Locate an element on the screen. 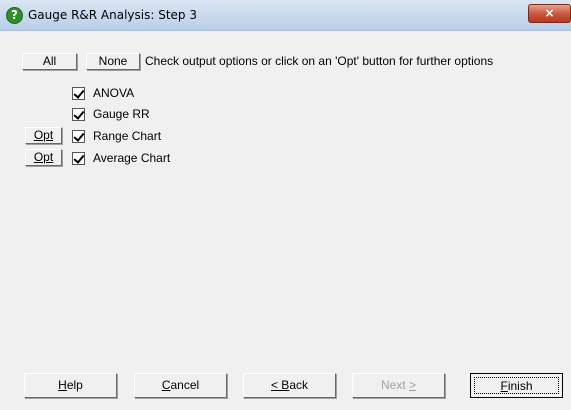  select-all-button: All is located at coordinates (49, 61).